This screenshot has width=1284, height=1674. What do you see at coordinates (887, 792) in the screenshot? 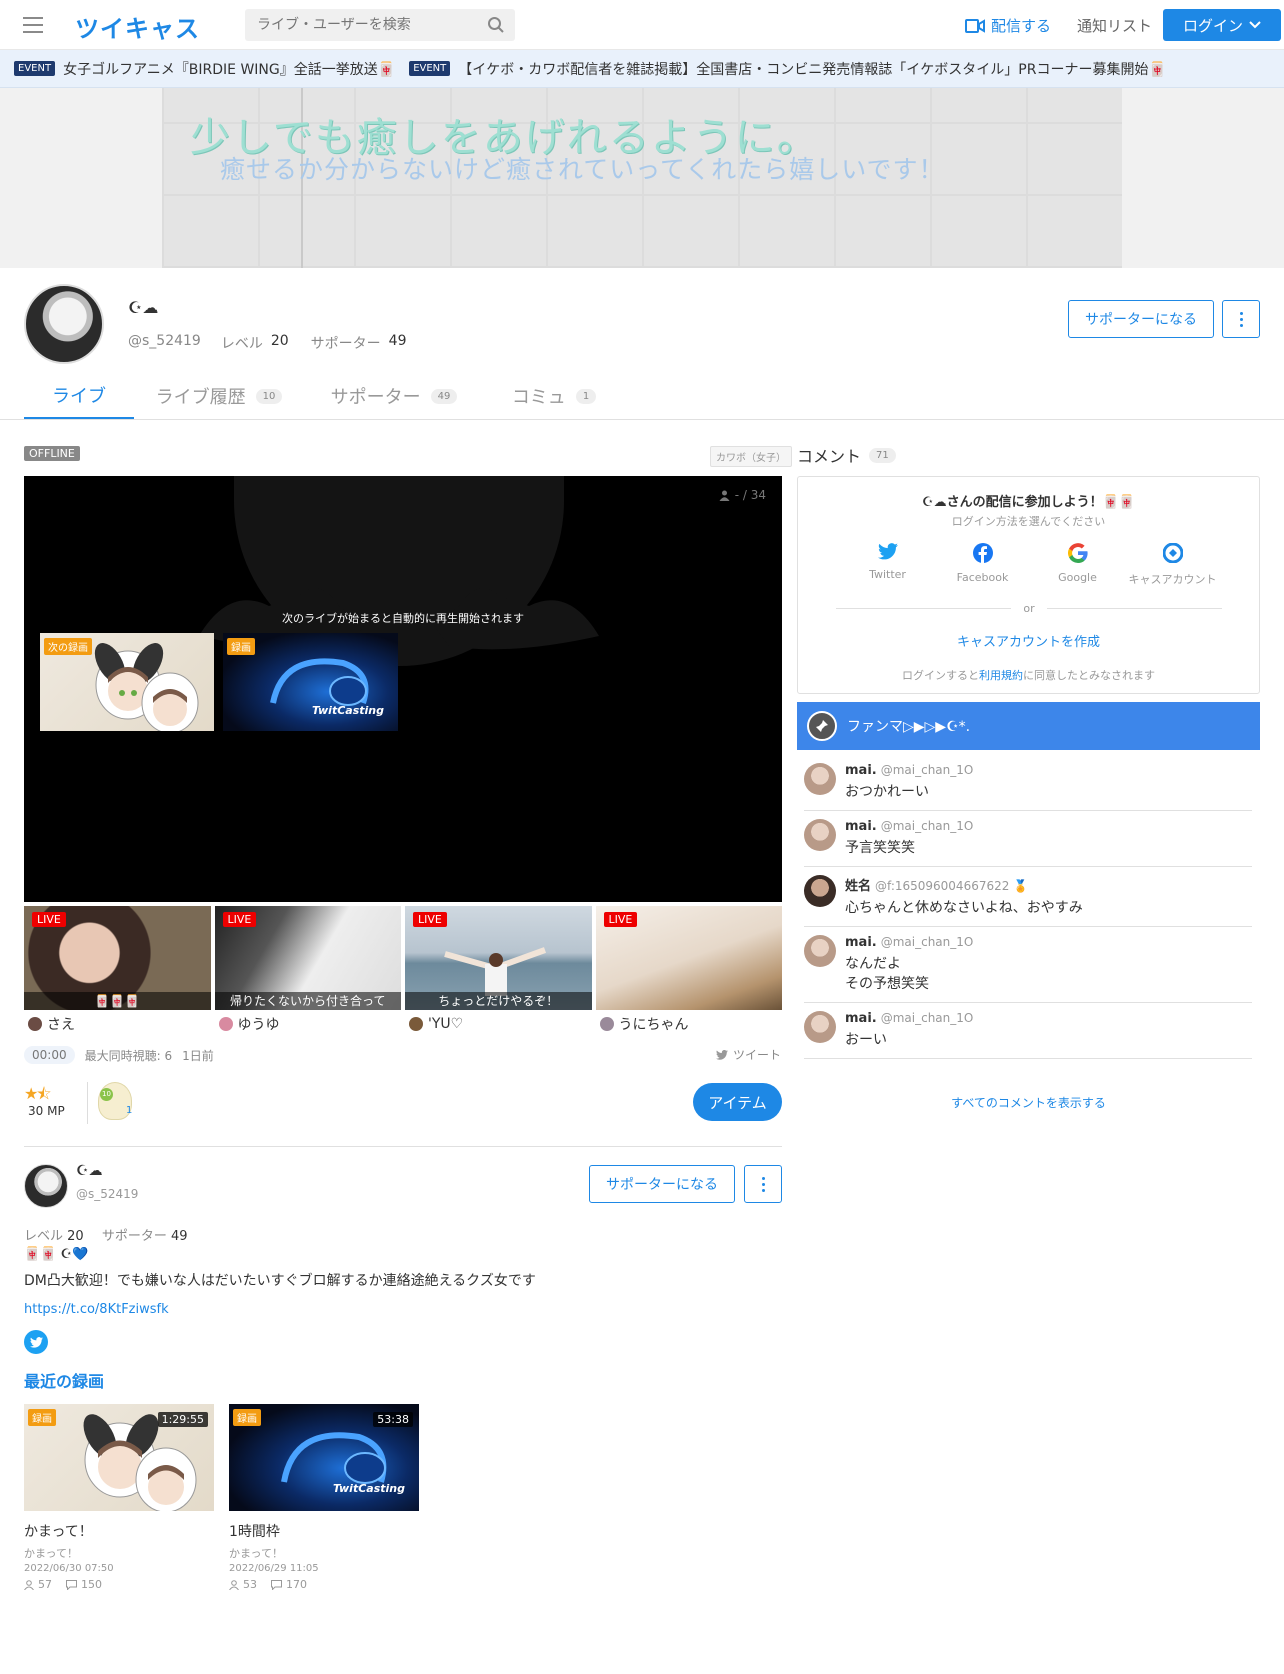
I see `comment-text: おつかれーい` at bounding box center [887, 792].